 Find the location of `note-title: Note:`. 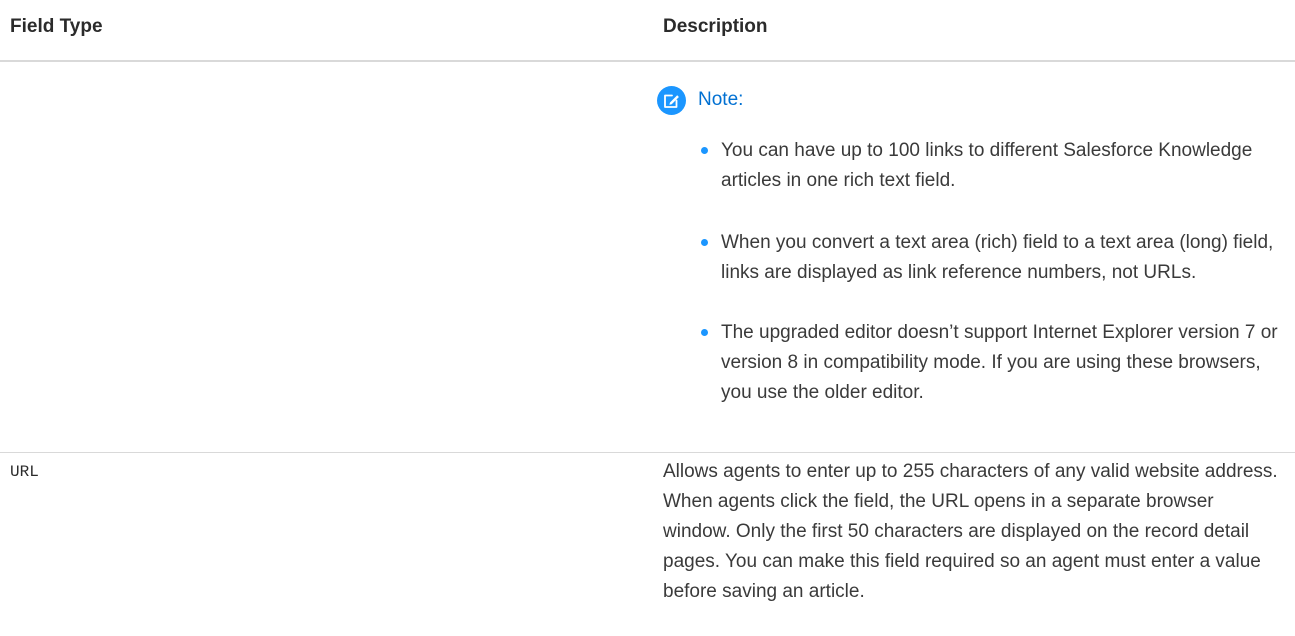

note-title: Note: is located at coordinates (721, 99).